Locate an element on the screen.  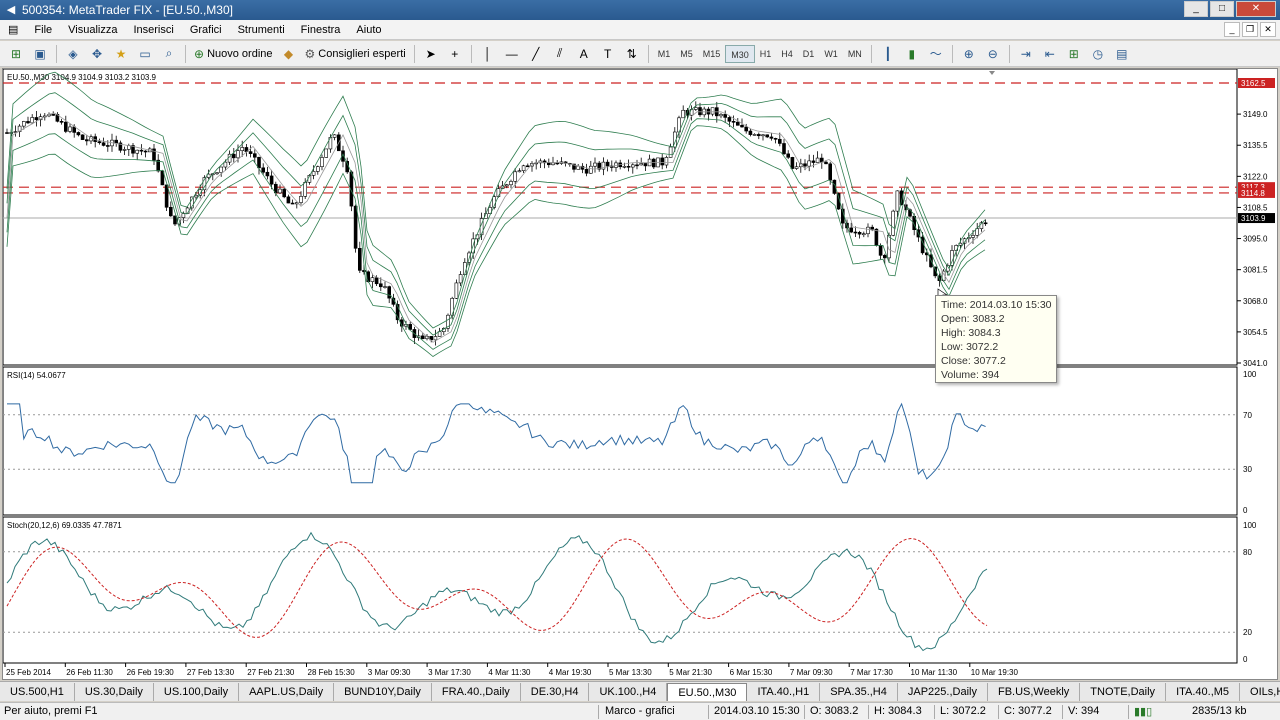
chart-tab: BUND10Y,Daily is located at coordinates (383, 691).